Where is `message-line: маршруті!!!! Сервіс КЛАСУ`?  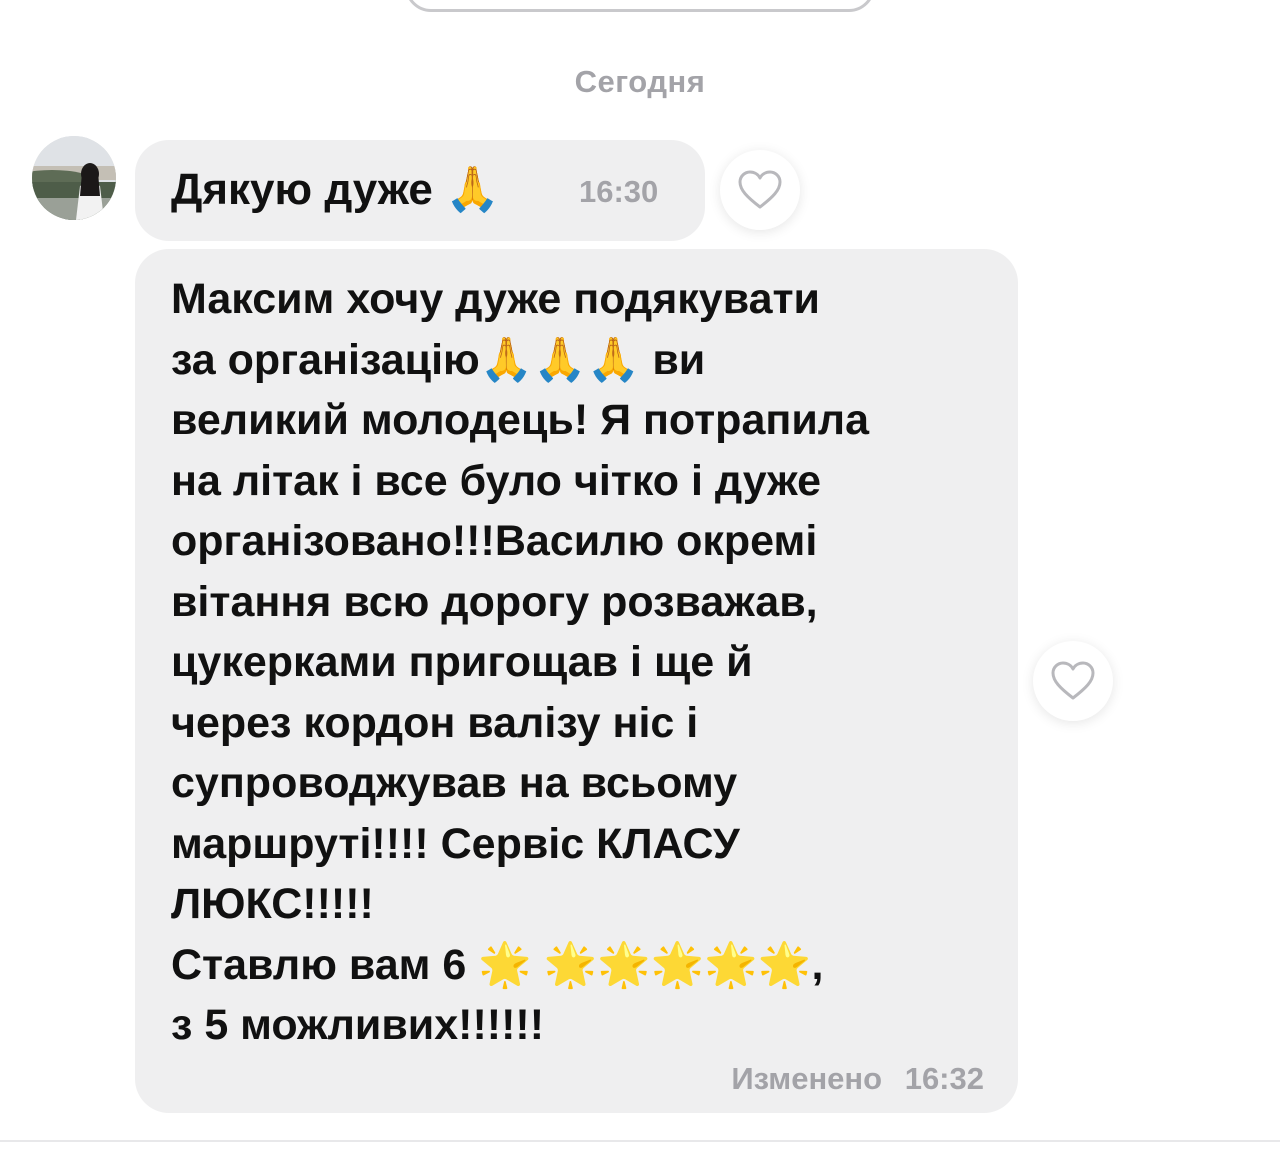
message-line: маршруті!!!! Сервіс КЛАСУ is located at coordinates (455, 843).